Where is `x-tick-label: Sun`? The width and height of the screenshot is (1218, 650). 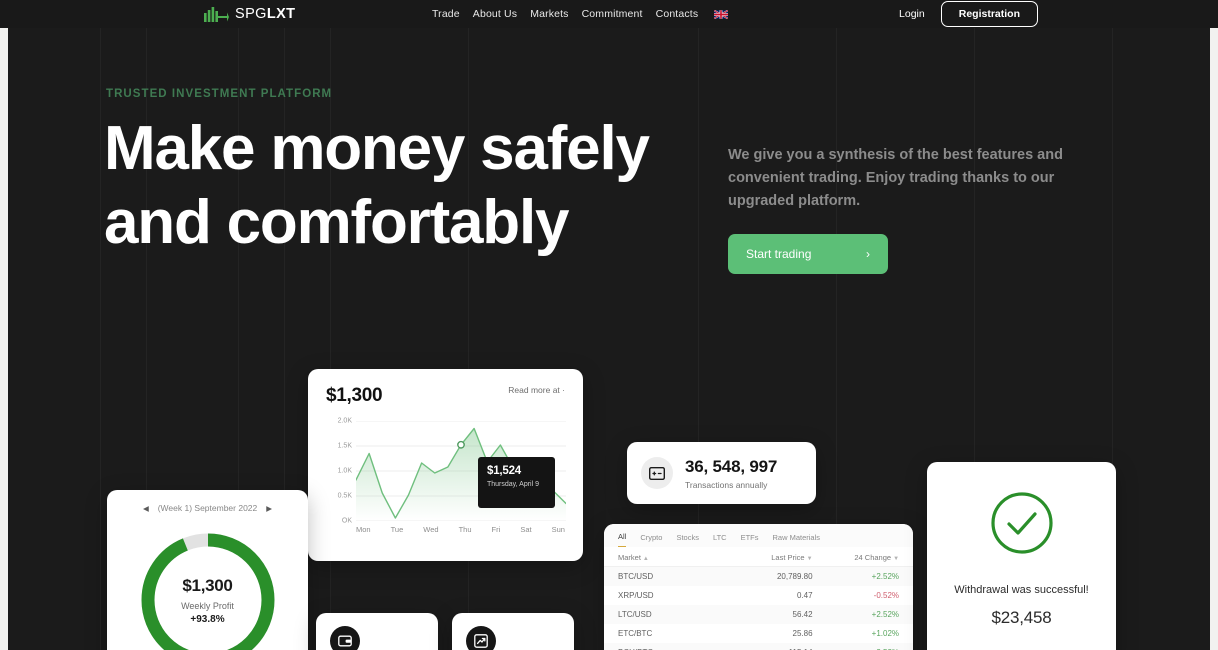
x-tick-label: Sun is located at coordinates (558, 529).